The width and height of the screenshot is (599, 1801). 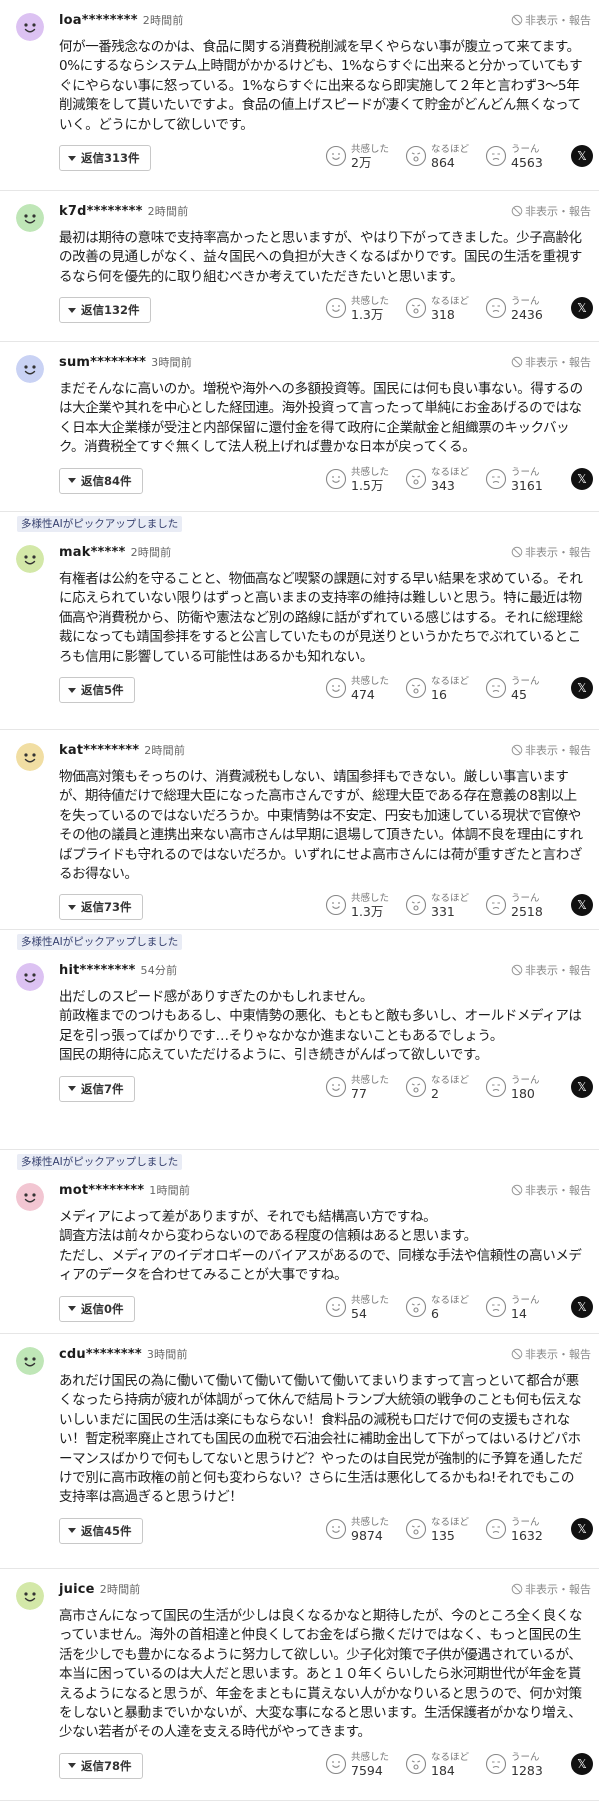 What do you see at coordinates (365, 1087) in the screenshot?
I see `empathy-button: 共感した 77` at bounding box center [365, 1087].